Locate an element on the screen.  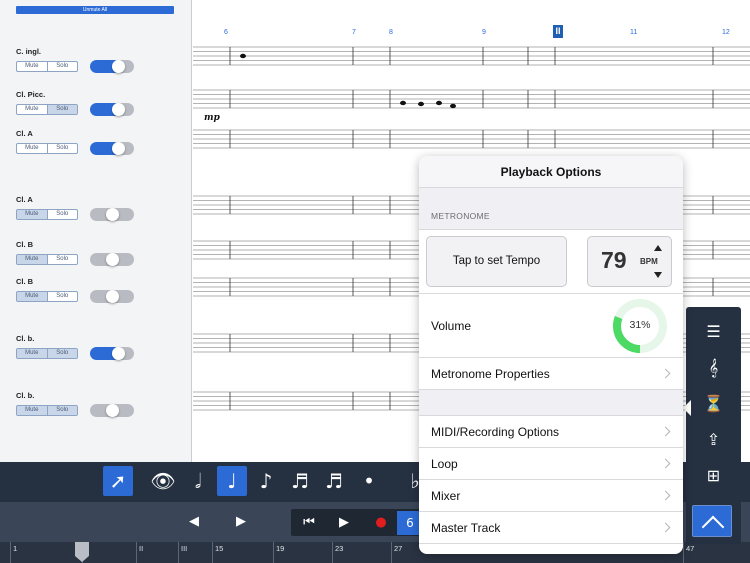
midi-recording-label: MIDI/Recording Options is located at coordinates (495, 432).